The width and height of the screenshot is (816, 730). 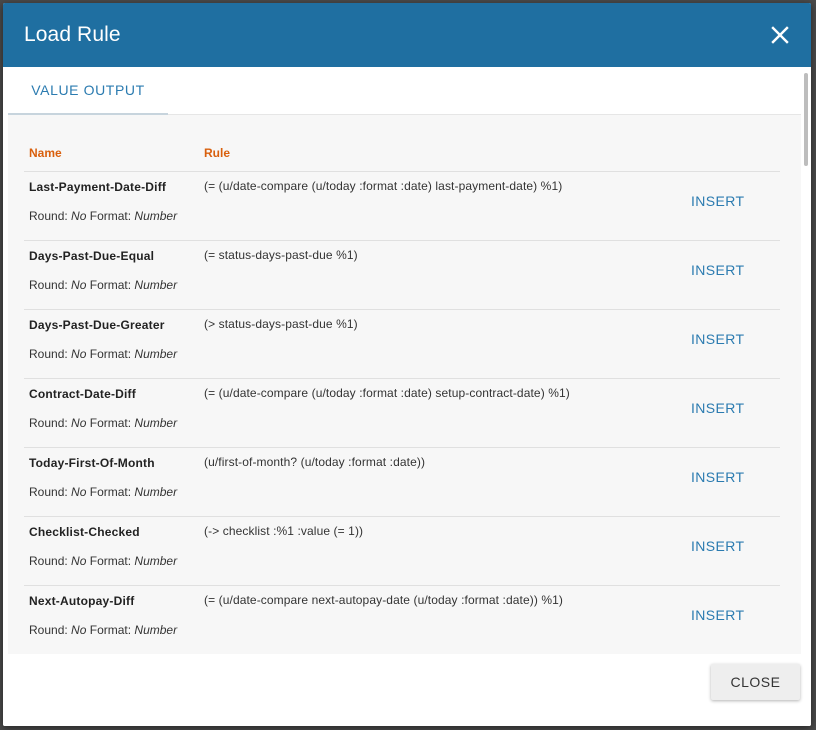 What do you see at coordinates (82, 394) in the screenshot?
I see `rule-name: Contract-Date-Diff` at bounding box center [82, 394].